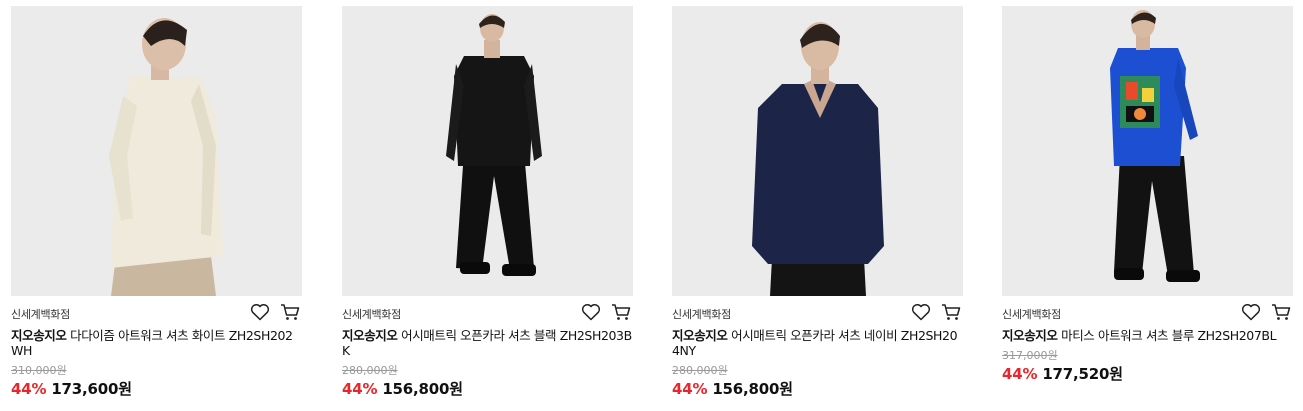 The height and width of the screenshot is (411, 1303). What do you see at coordinates (487, 343) in the screenshot?
I see `product-title: 지오송지오 어시매트릭 오픈카라 셔츠 블랙 ZH2SH203BK` at bounding box center [487, 343].